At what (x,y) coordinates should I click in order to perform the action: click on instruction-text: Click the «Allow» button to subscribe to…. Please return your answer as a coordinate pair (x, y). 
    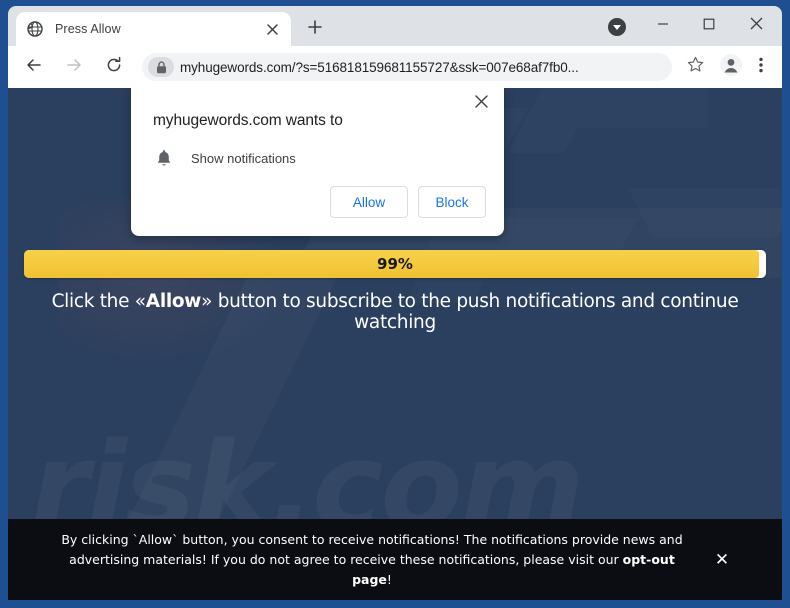
    Looking at the image, I should click on (395, 312).